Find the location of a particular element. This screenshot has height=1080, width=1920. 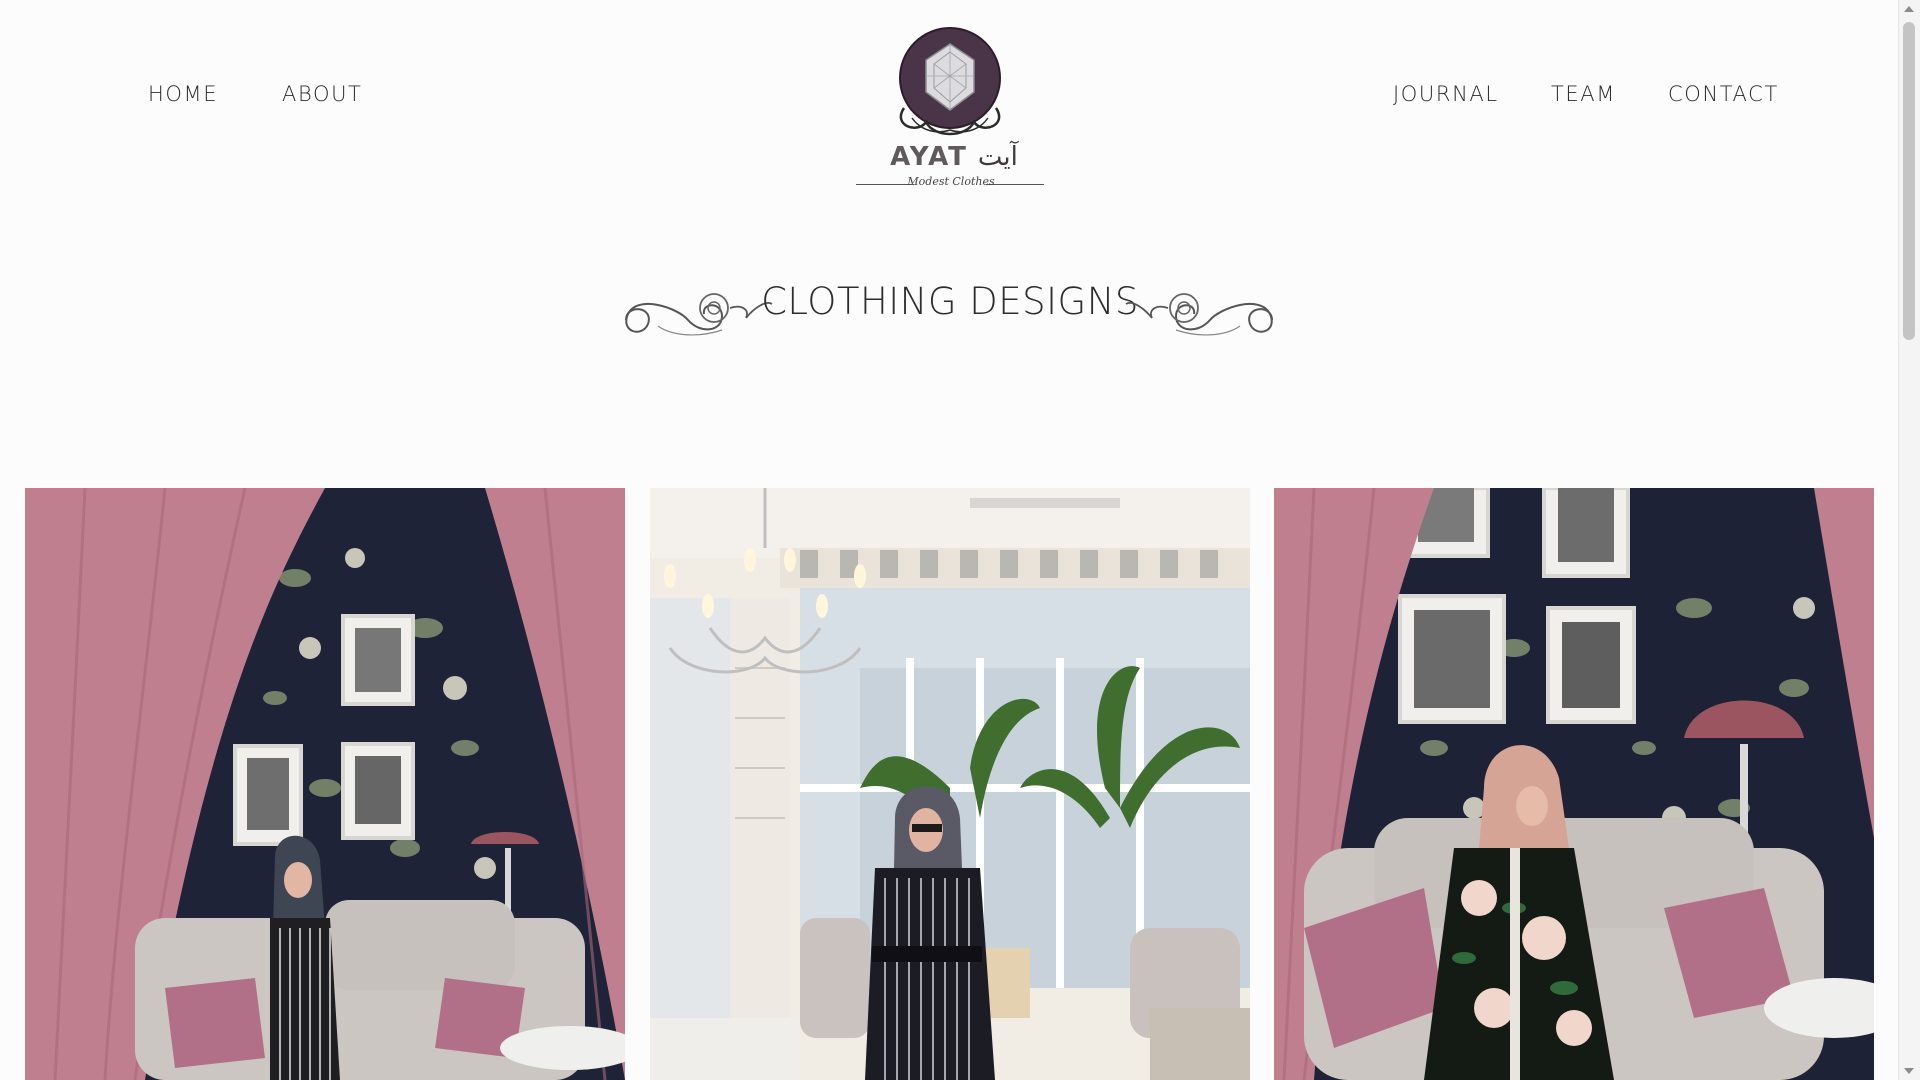

nav-team-link: TEAM is located at coordinates (1583, 94).